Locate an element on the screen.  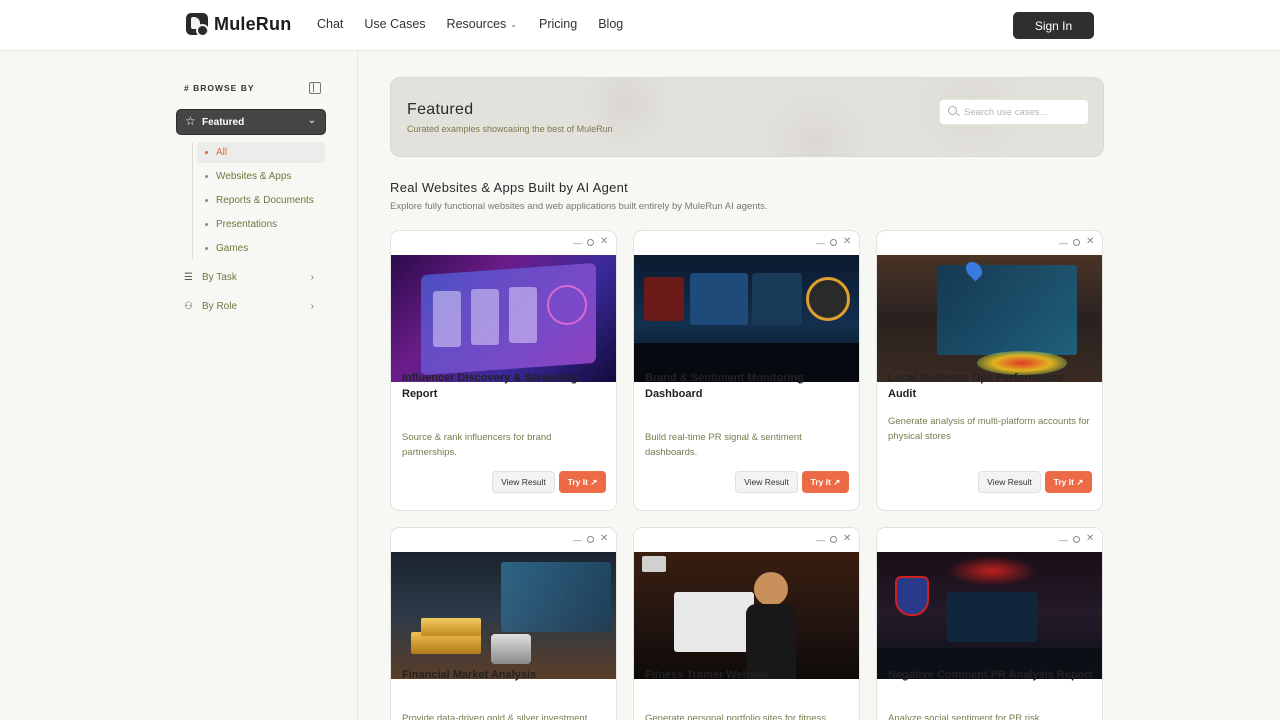
task-list-icon: ☰ is located at coordinates (188, 277).